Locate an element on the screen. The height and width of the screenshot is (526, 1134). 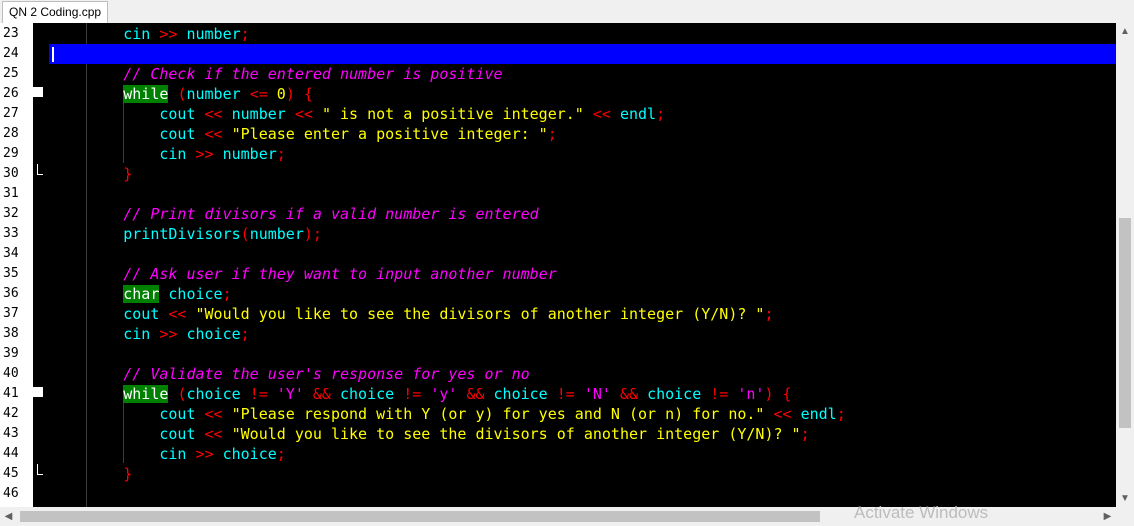
scroll-right-icon: ▶ is located at coordinates (1107, 516).